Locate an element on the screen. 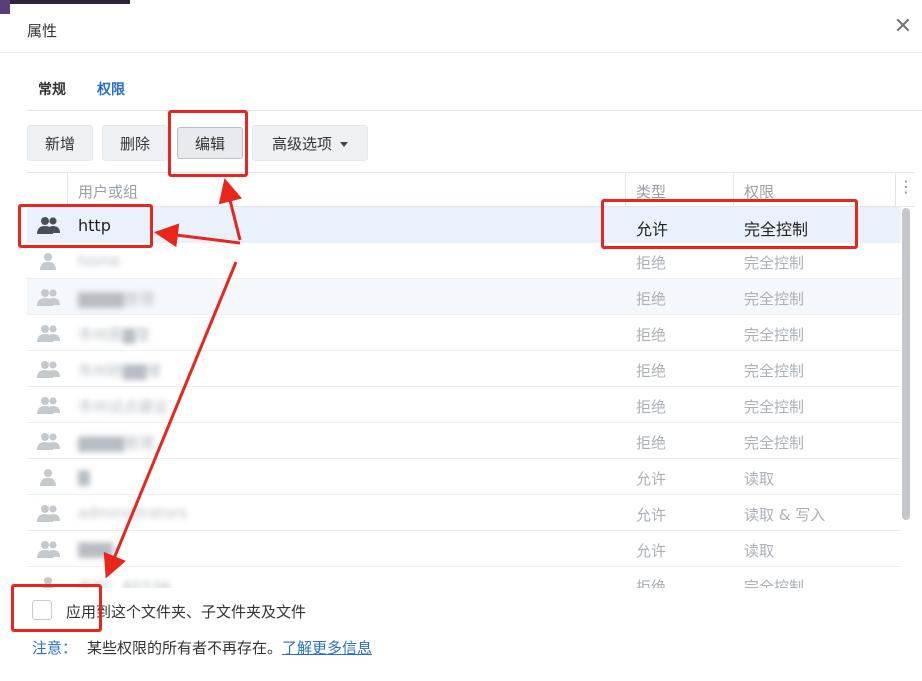  row-name: ▇▇▇ is located at coordinates (95, 549).